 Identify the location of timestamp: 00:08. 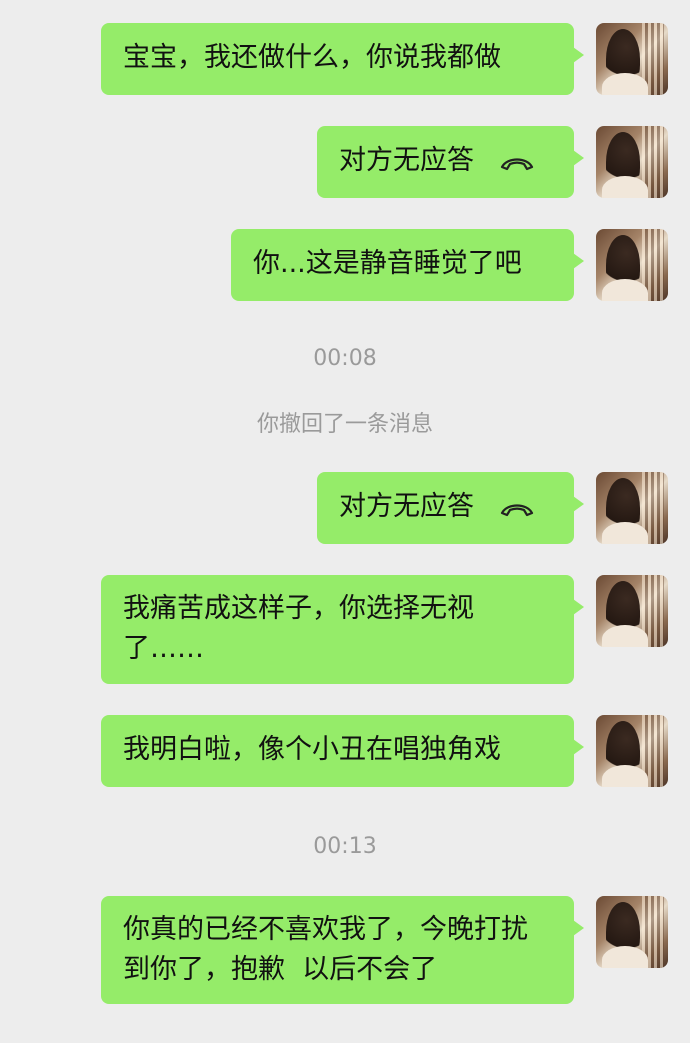
(345, 358).